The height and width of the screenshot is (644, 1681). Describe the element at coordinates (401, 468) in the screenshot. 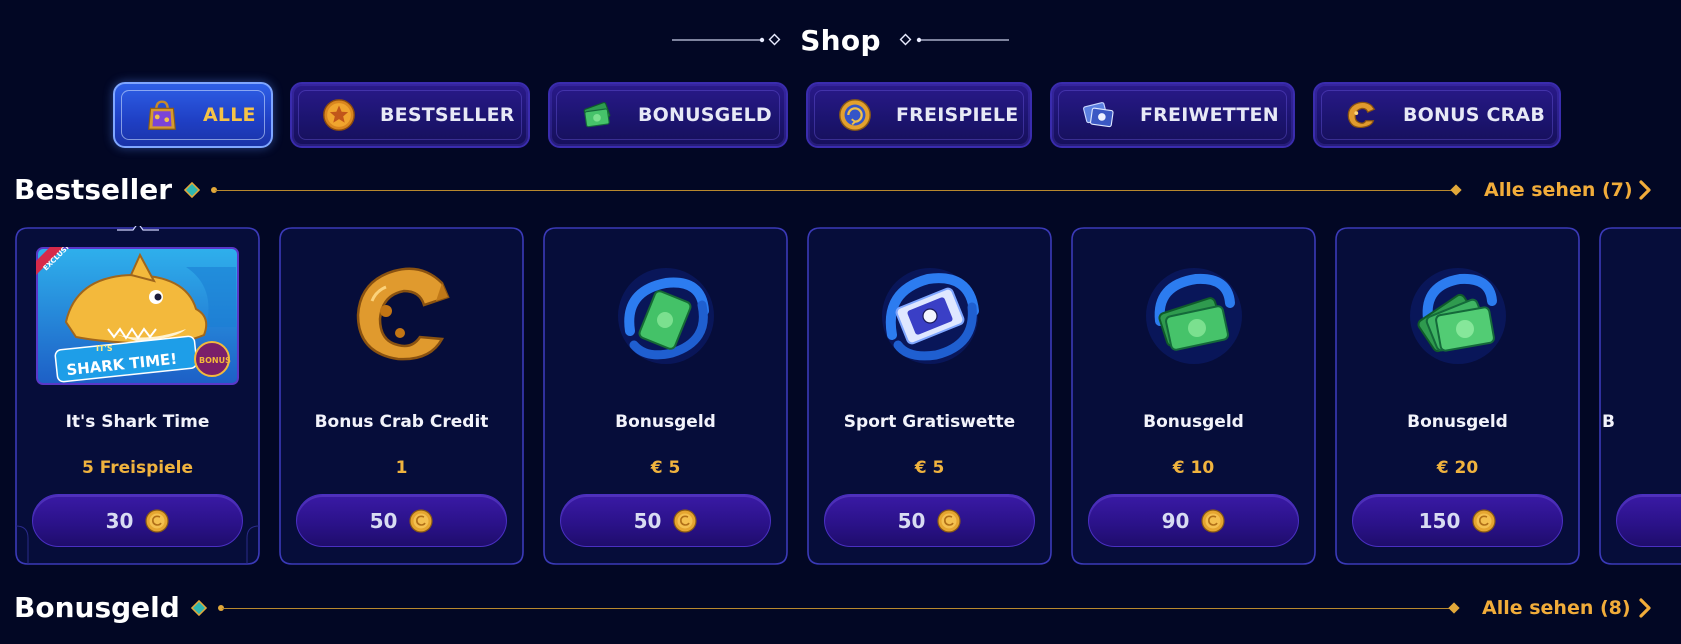

I see `product-value: 1` at that location.